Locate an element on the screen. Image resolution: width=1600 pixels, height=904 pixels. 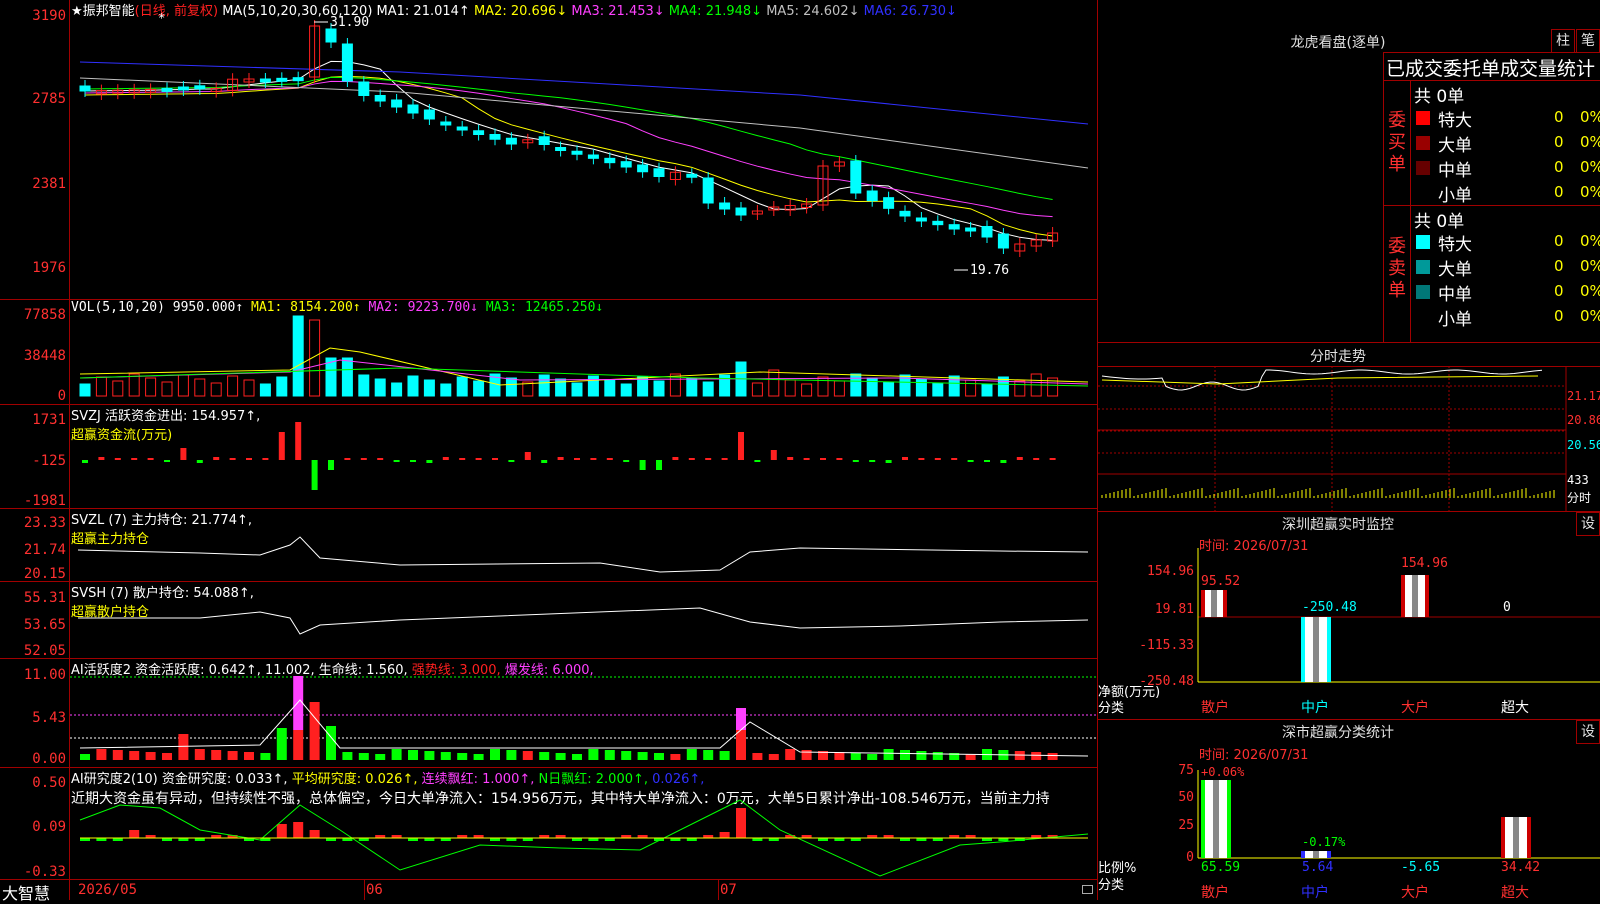
sz-class-cat: 超大 is located at coordinates (1515, 893).